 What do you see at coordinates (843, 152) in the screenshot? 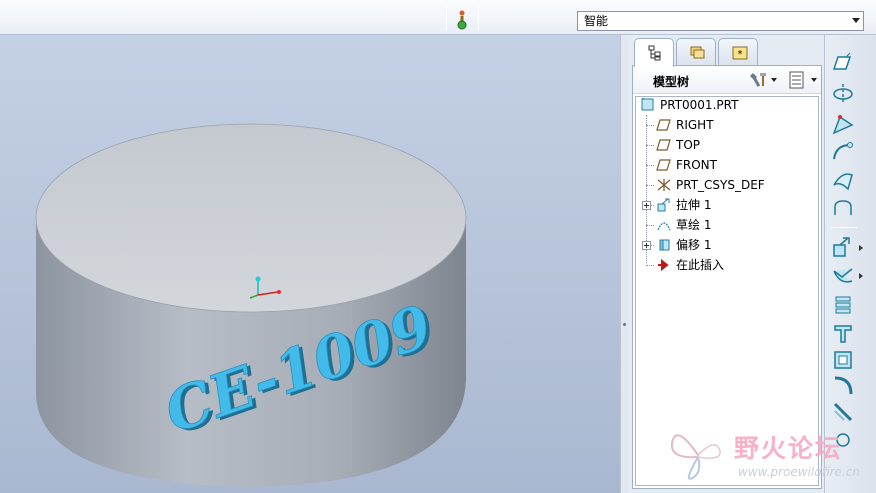
I see `datum-curve-tool-icon` at bounding box center [843, 152].